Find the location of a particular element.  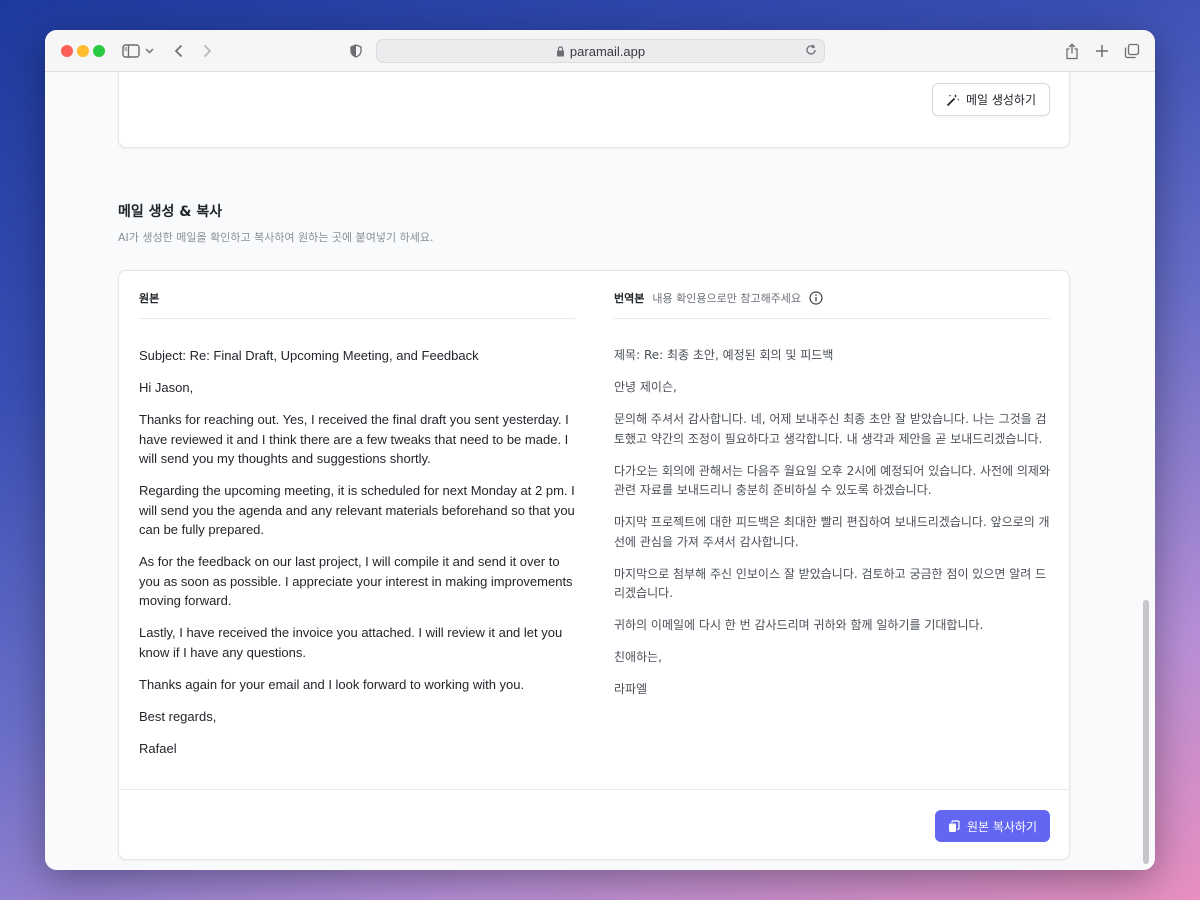

address-bar: paramail.app is located at coordinates (600, 51).